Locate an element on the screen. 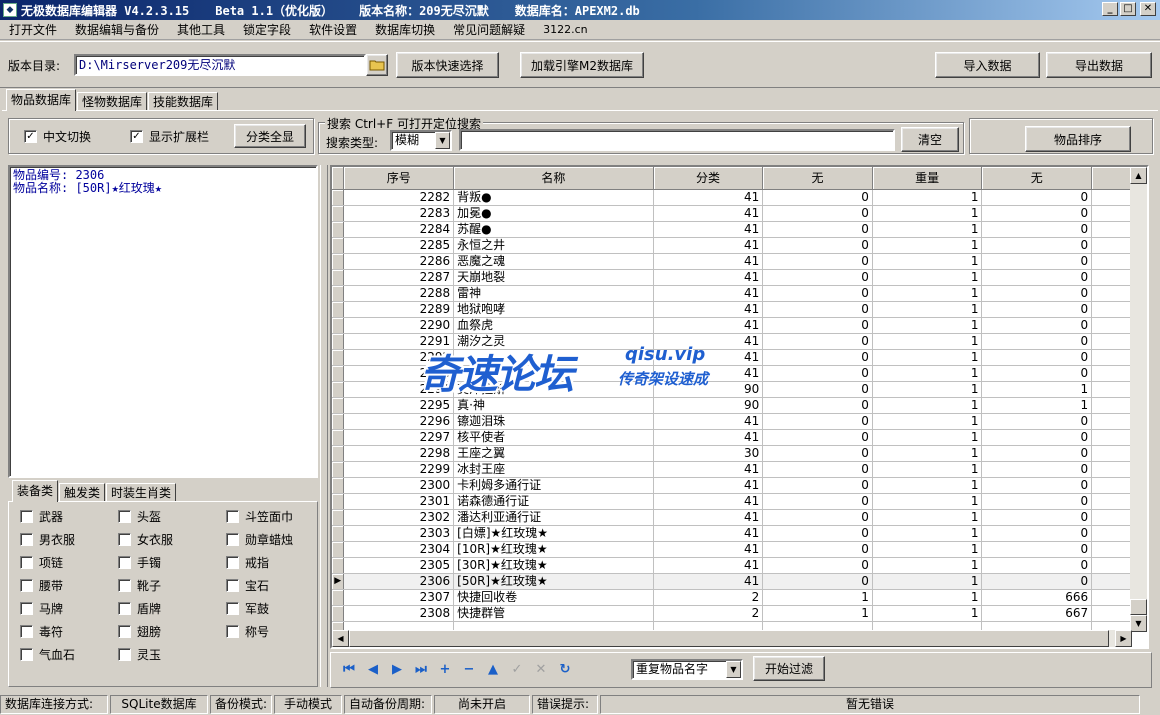 The height and width of the screenshot is (715, 1160). nav-first-icon: ⏮ is located at coordinates (349, 670).